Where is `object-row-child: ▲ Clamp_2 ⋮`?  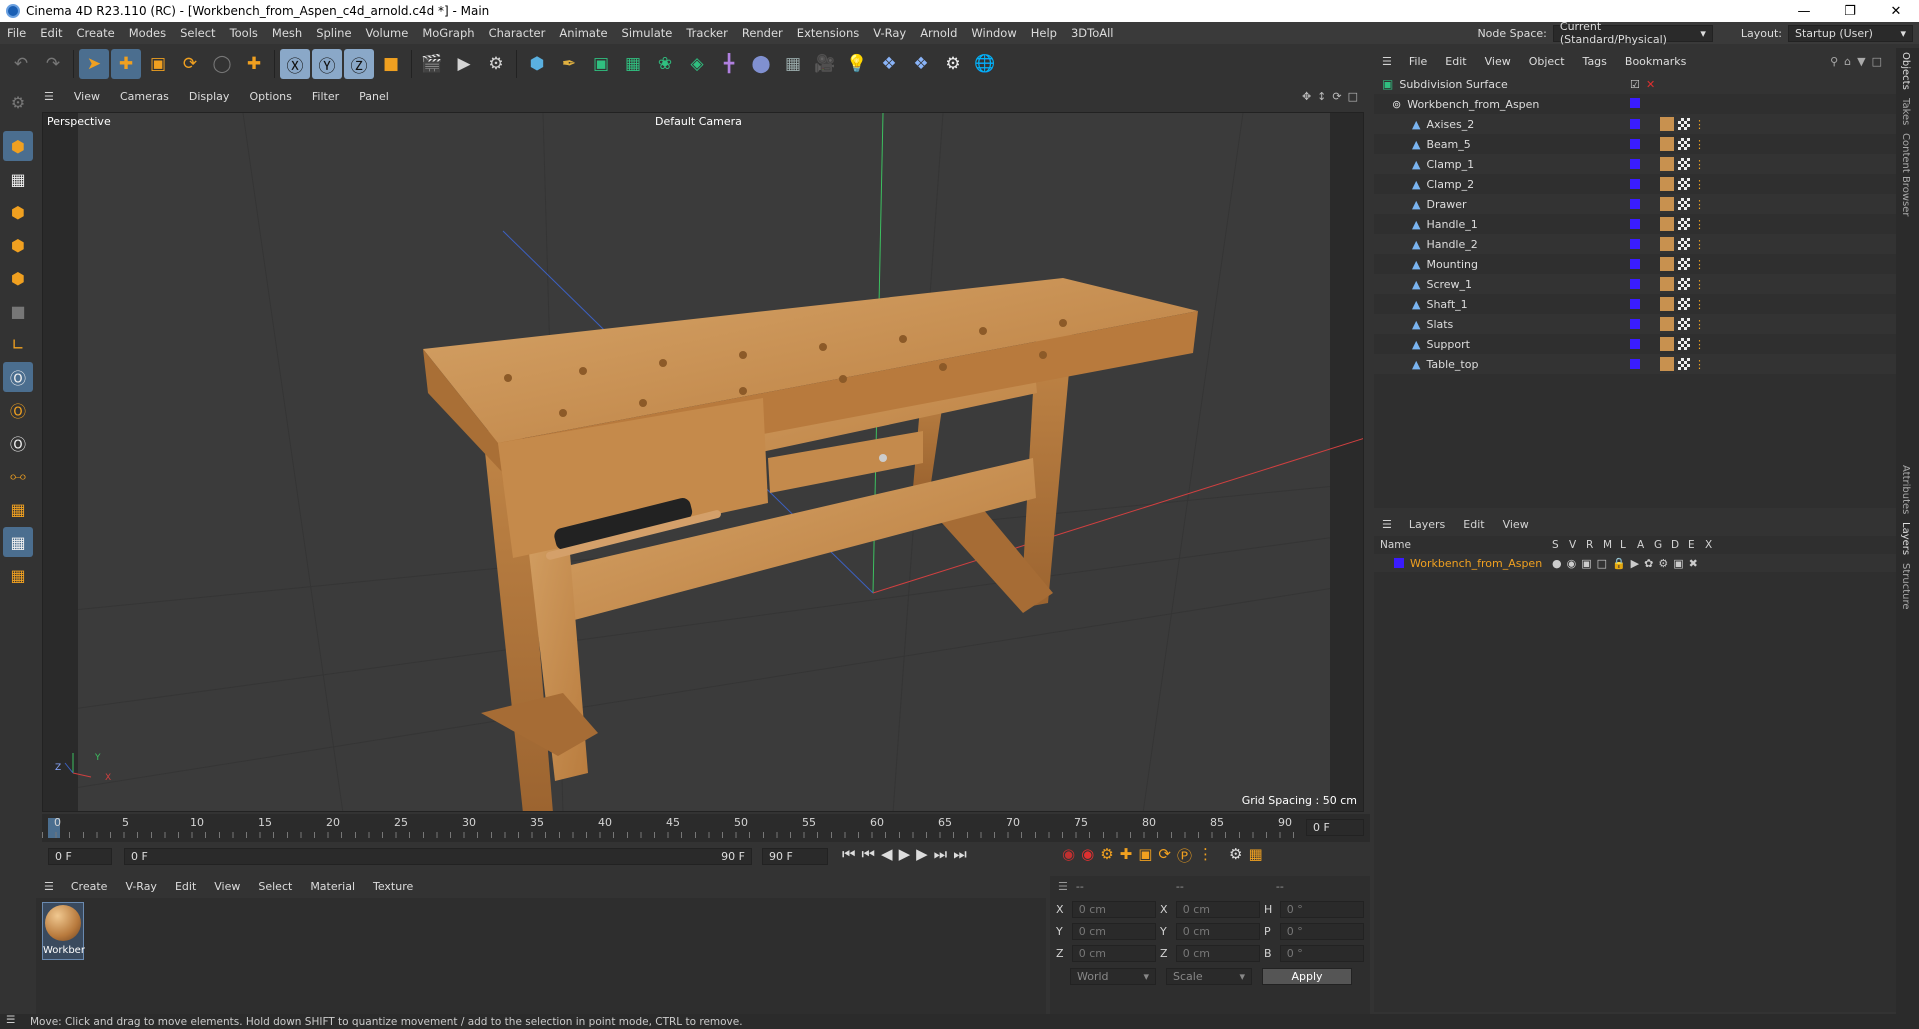
object-row-child: ▲ Clamp_2 ⋮ is located at coordinates (1635, 184).